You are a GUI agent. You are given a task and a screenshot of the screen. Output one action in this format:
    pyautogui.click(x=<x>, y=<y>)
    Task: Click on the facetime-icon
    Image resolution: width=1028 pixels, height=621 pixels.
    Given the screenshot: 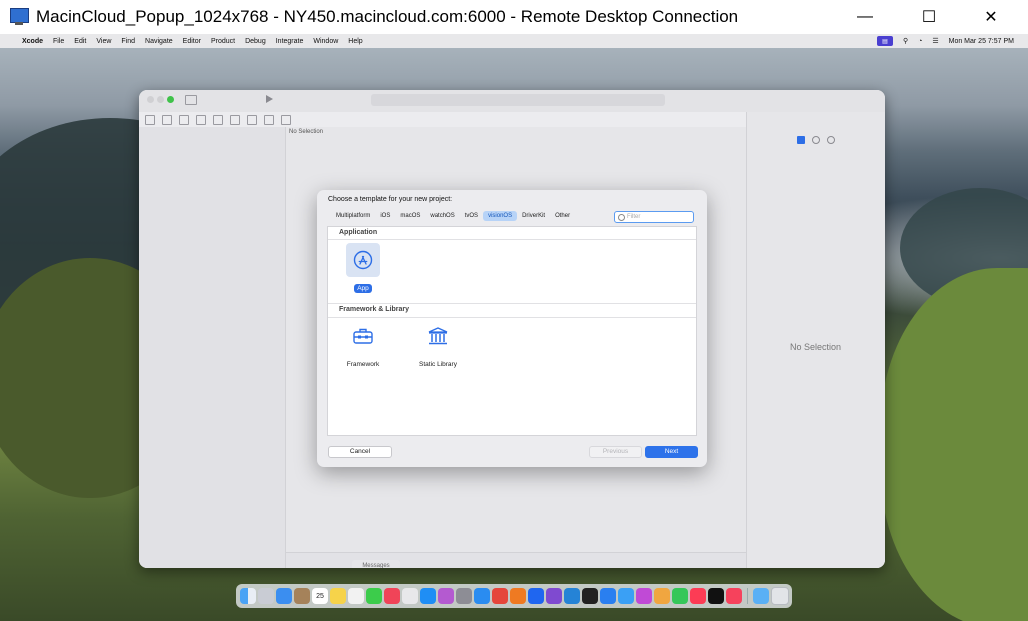 What is the action you would take?
    pyautogui.click(x=680, y=596)
    